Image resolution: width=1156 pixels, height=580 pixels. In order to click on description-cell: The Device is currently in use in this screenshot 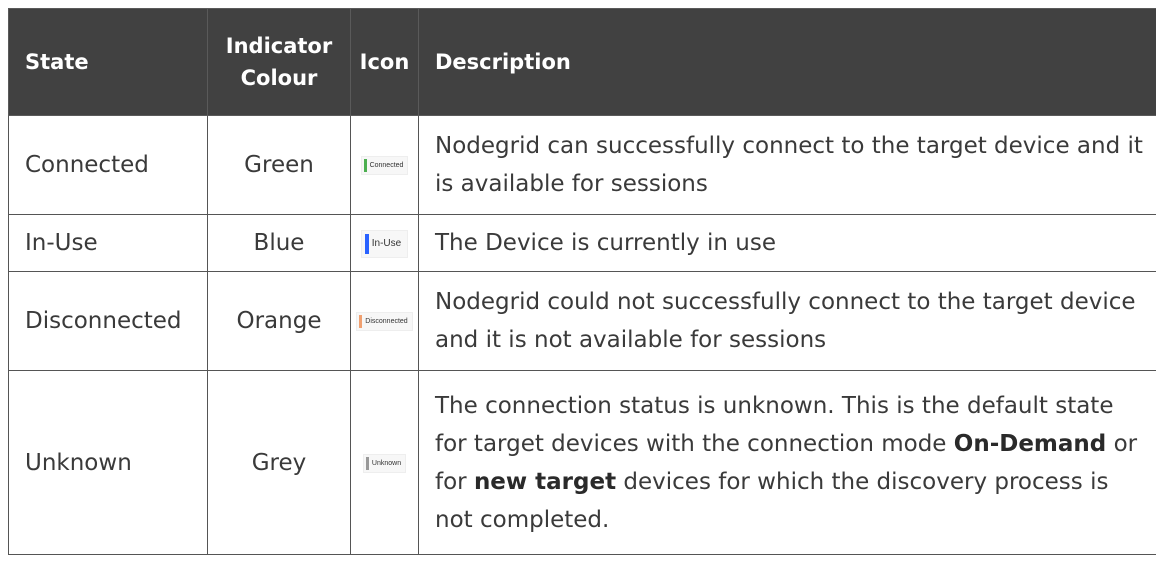, I will do `click(787, 243)`.